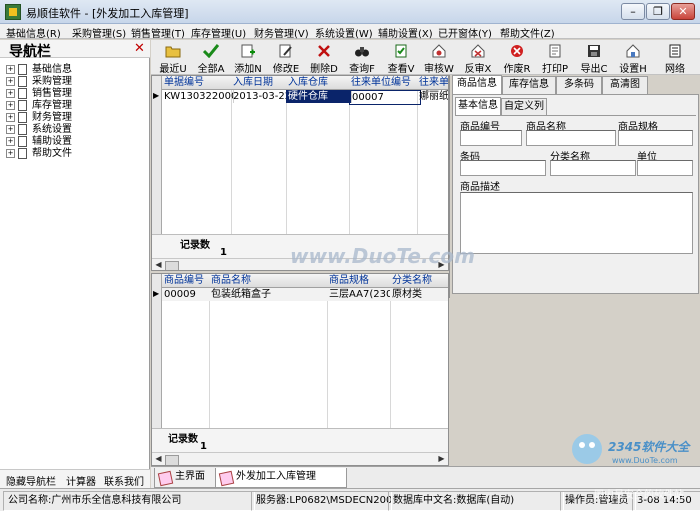  I want to click on column-header: 往来单位编号, so click(384, 83).